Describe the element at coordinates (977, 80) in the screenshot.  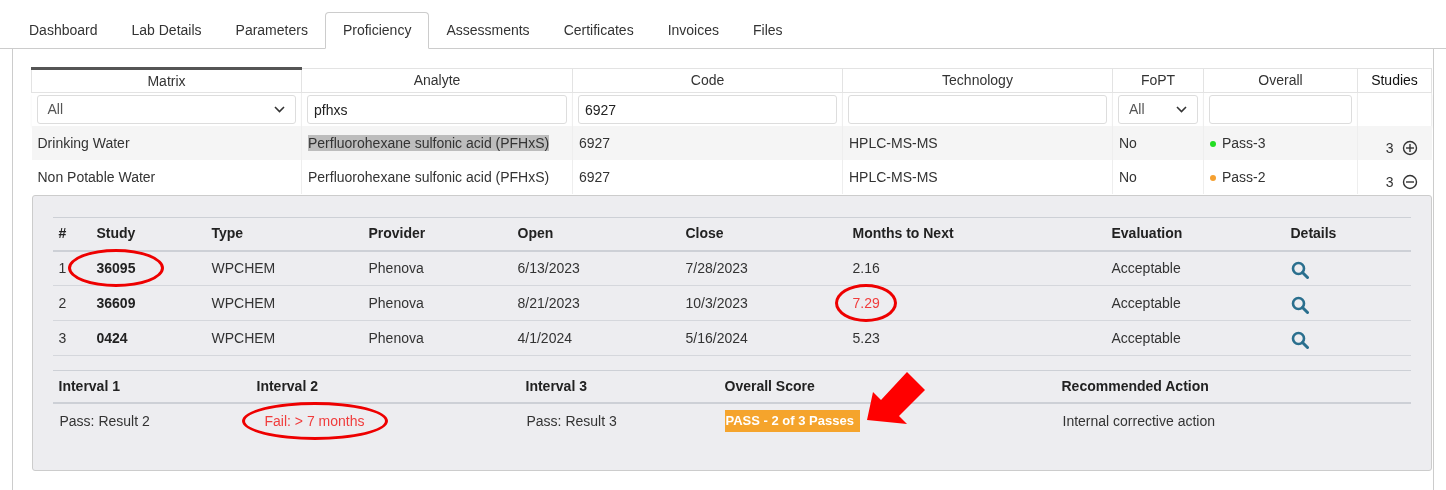
I see `column-header: Technology` at that location.